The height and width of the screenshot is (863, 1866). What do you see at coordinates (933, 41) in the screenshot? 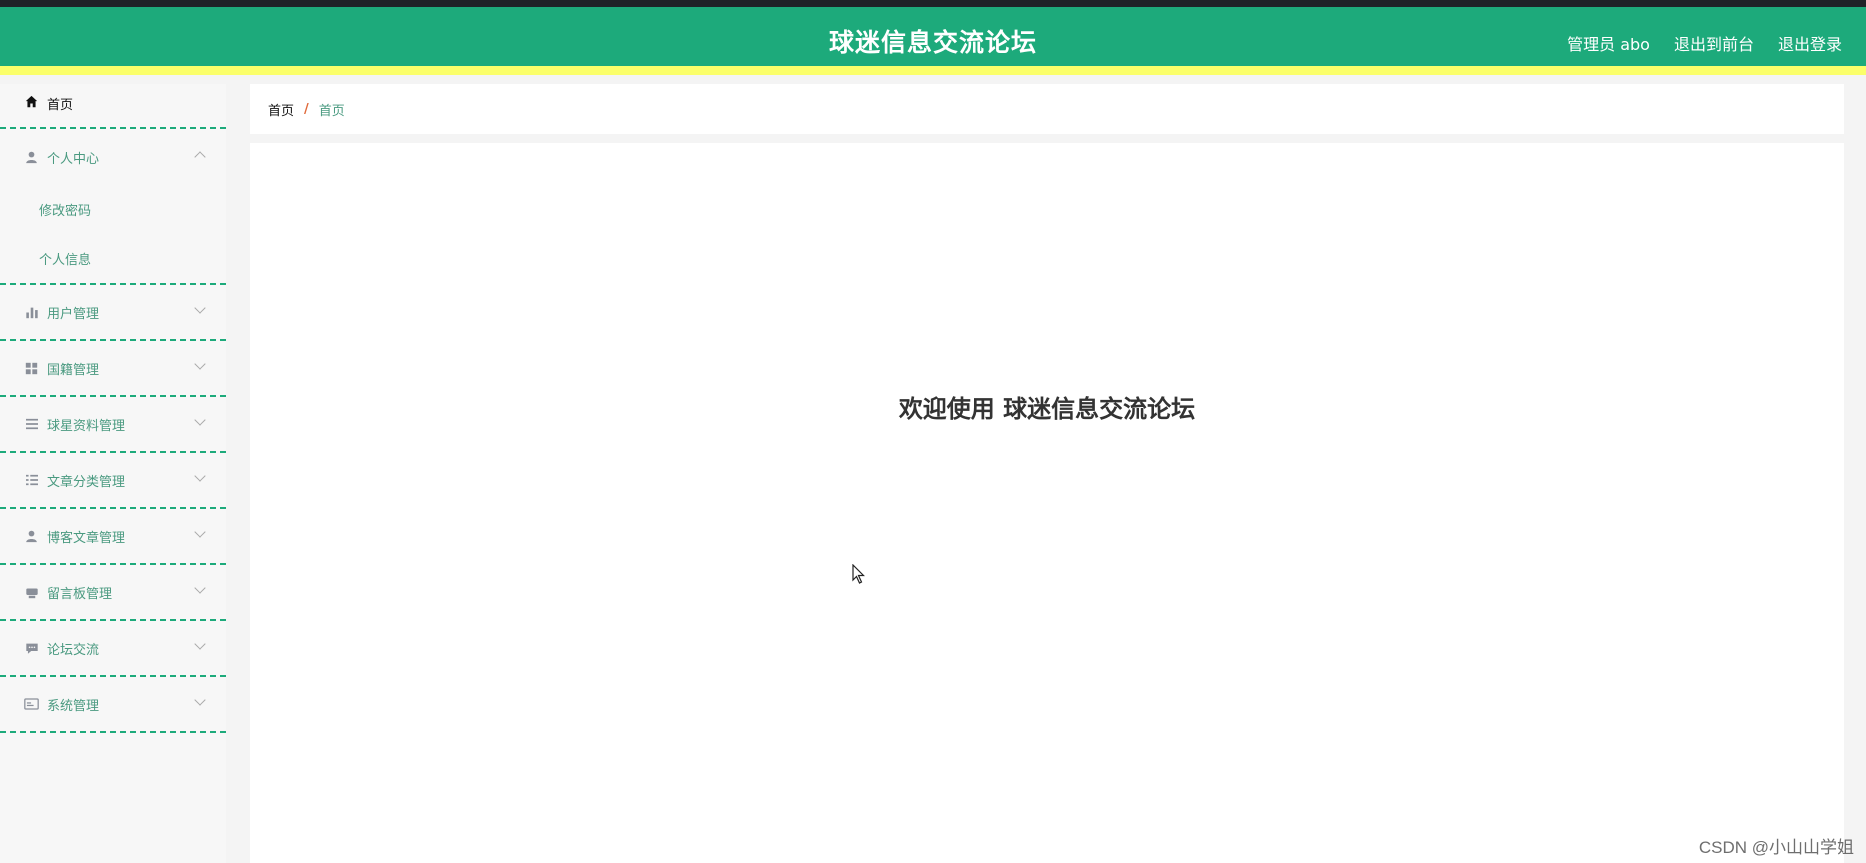
I see `app-header: 球迷信息交流论坛 管理员 abo 退出到前台 退出登录` at bounding box center [933, 41].